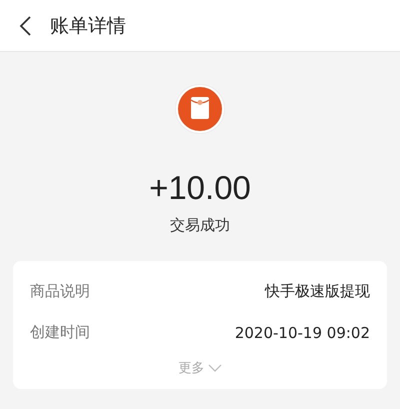  Describe the element at coordinates (60, 291) in the screenshot. I see `detail-label: 商品说明` at that location.